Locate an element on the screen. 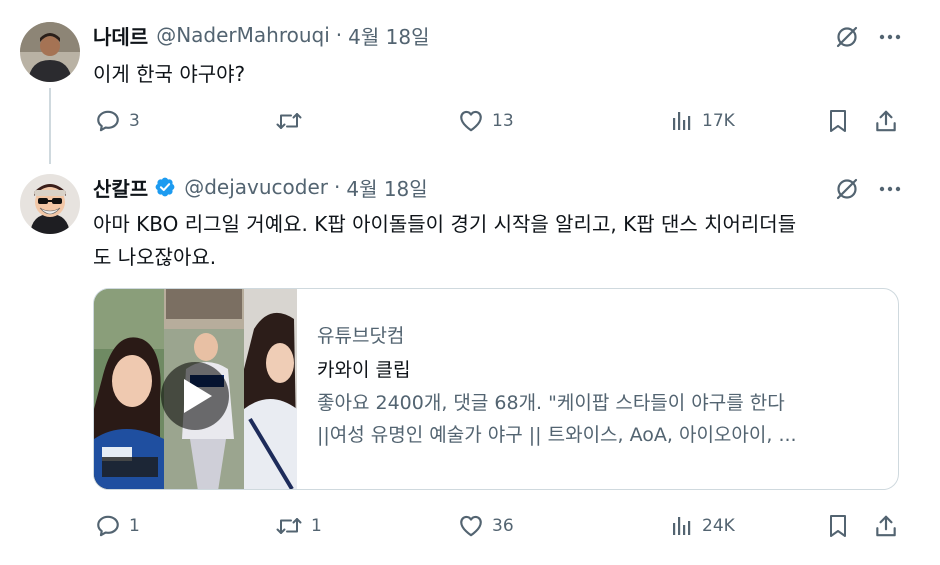 The image size is (940, 565). views-count: 24K is located at coordinates (718, 526).